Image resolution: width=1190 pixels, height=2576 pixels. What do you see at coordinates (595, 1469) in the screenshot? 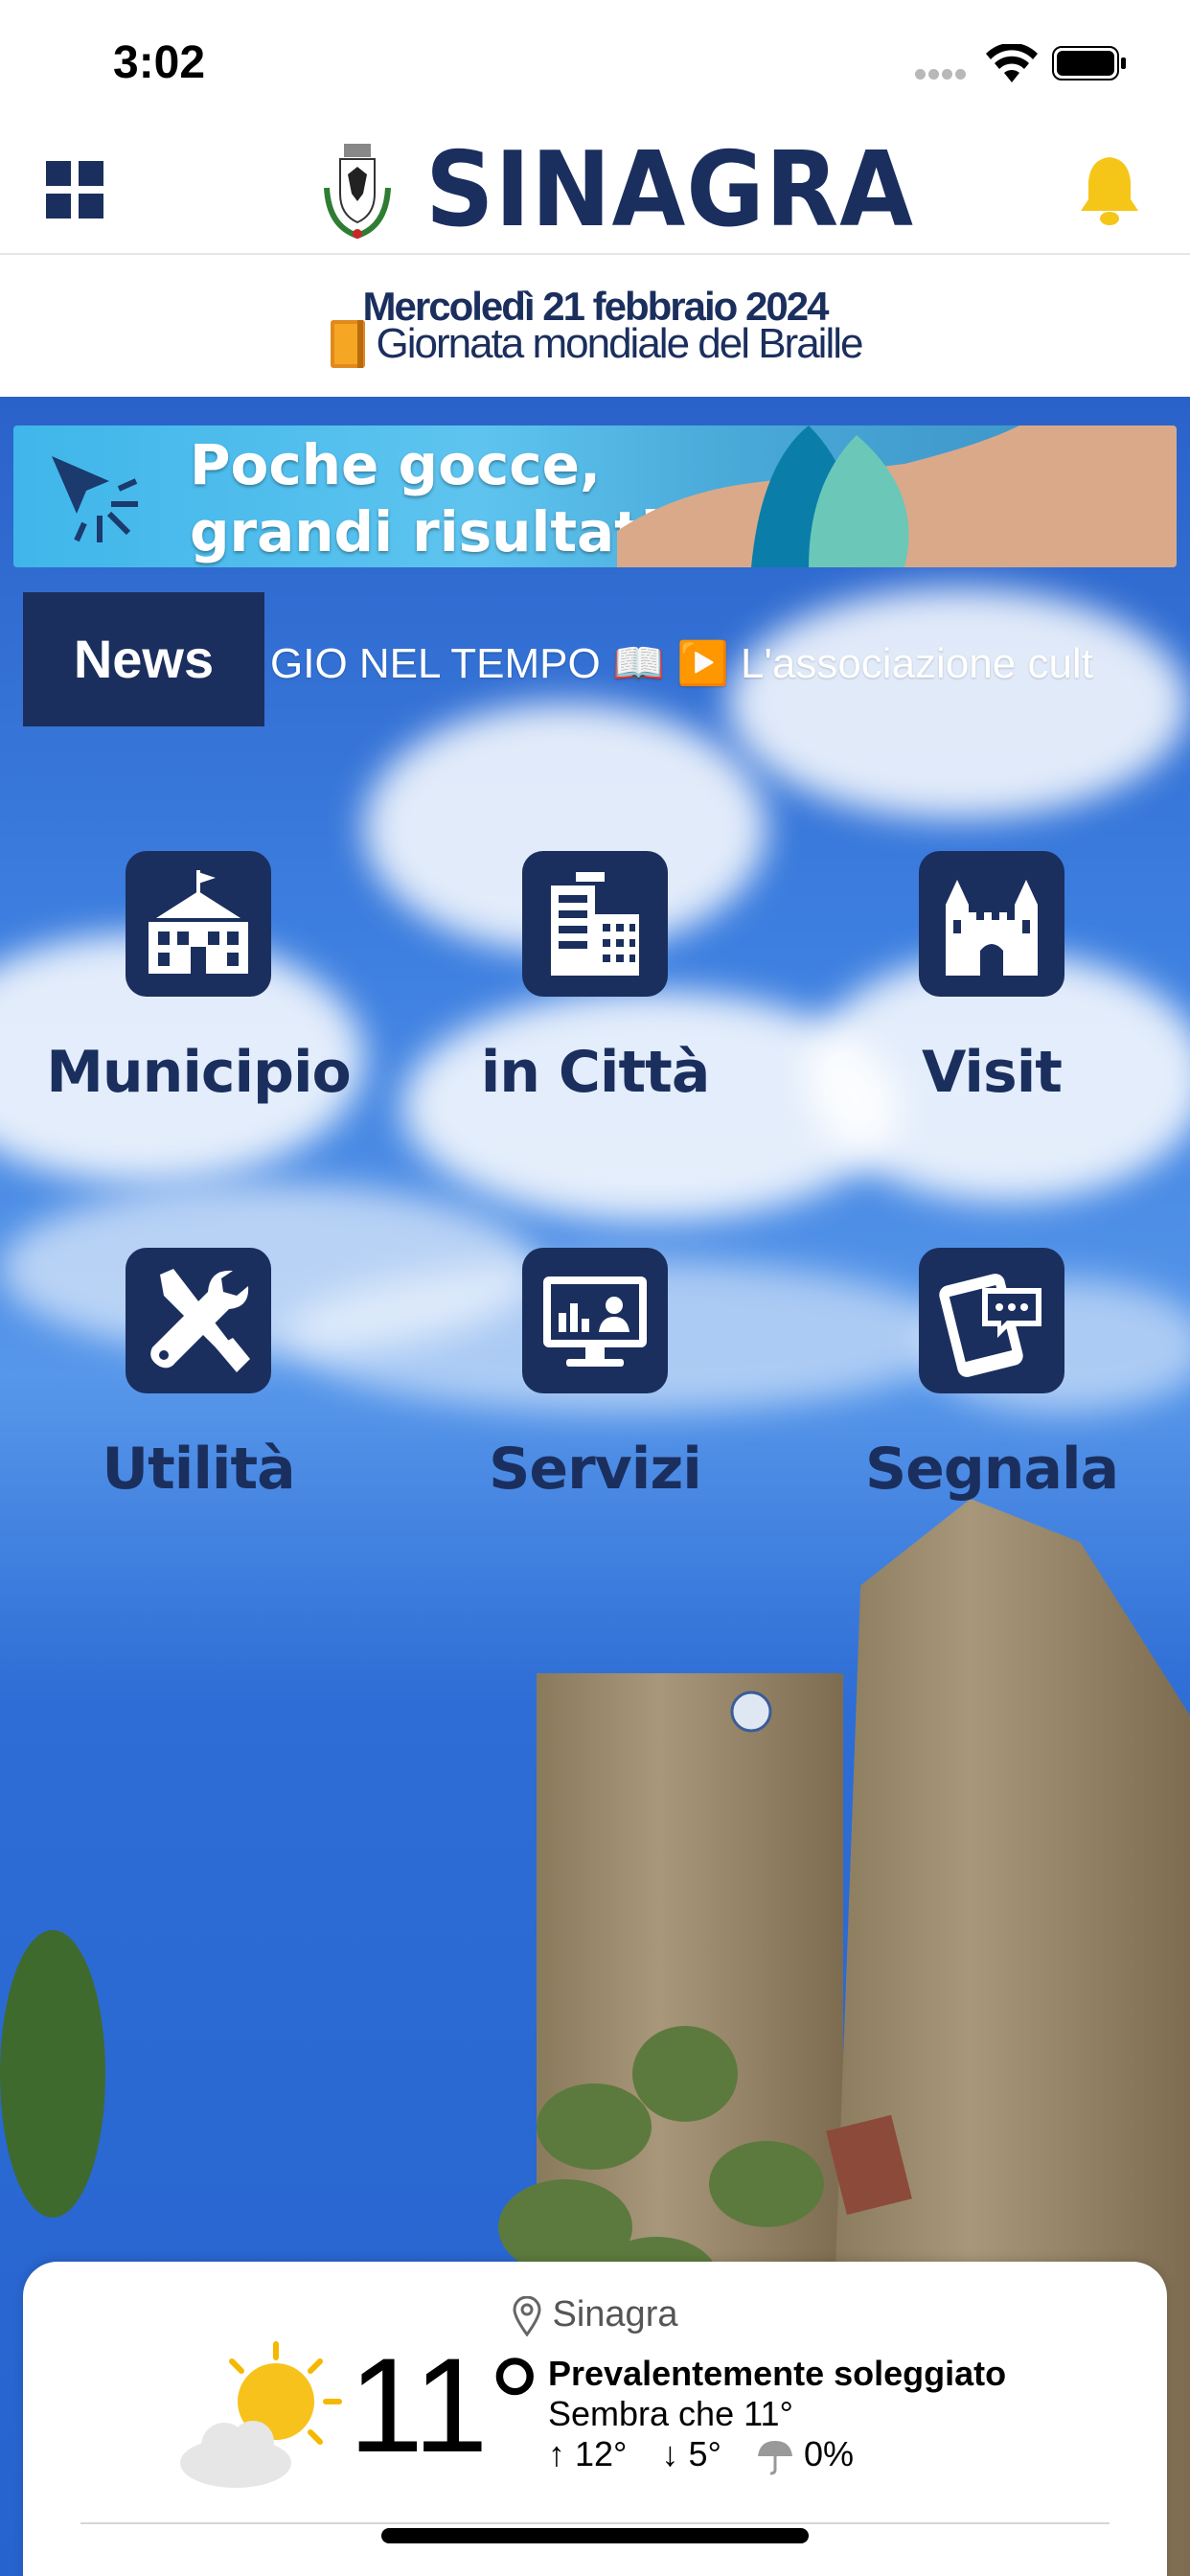
I see `tile-label-servizi: Servizi` at bounding box center [595, 1469].